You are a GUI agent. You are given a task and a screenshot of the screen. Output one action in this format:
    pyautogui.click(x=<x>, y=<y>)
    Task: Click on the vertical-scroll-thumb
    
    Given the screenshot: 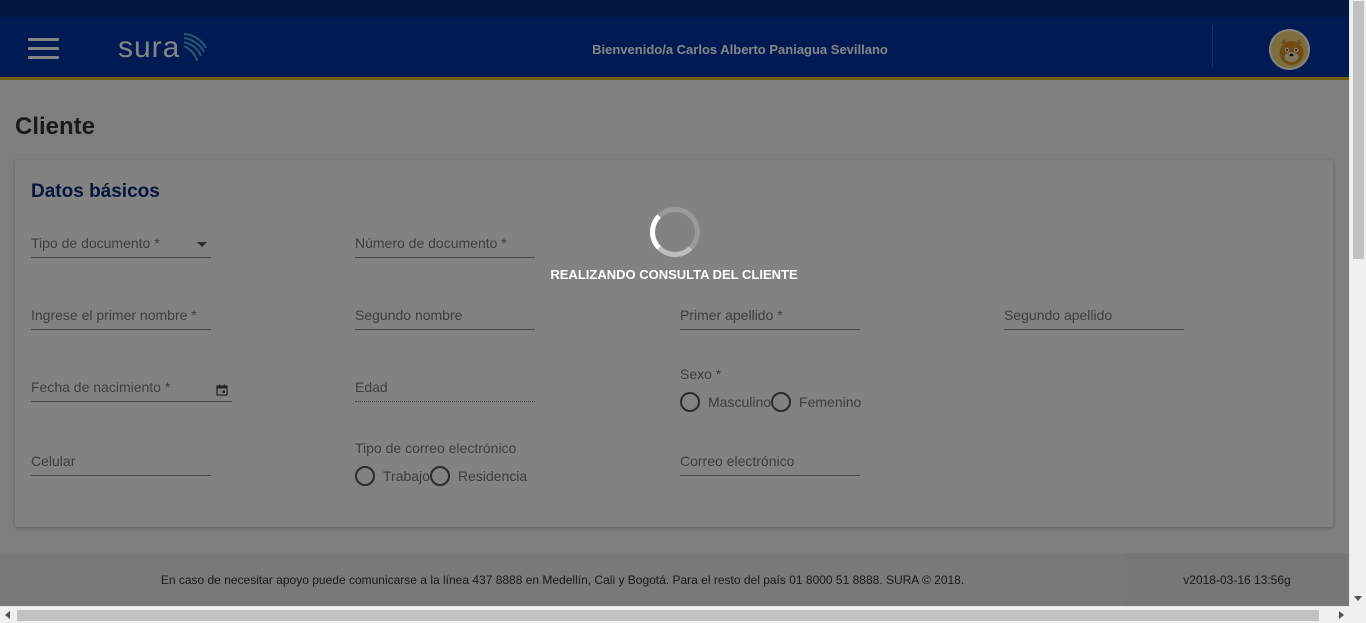 What is the action you would take?
    pyautogui.click(x=1358, y=130)
    